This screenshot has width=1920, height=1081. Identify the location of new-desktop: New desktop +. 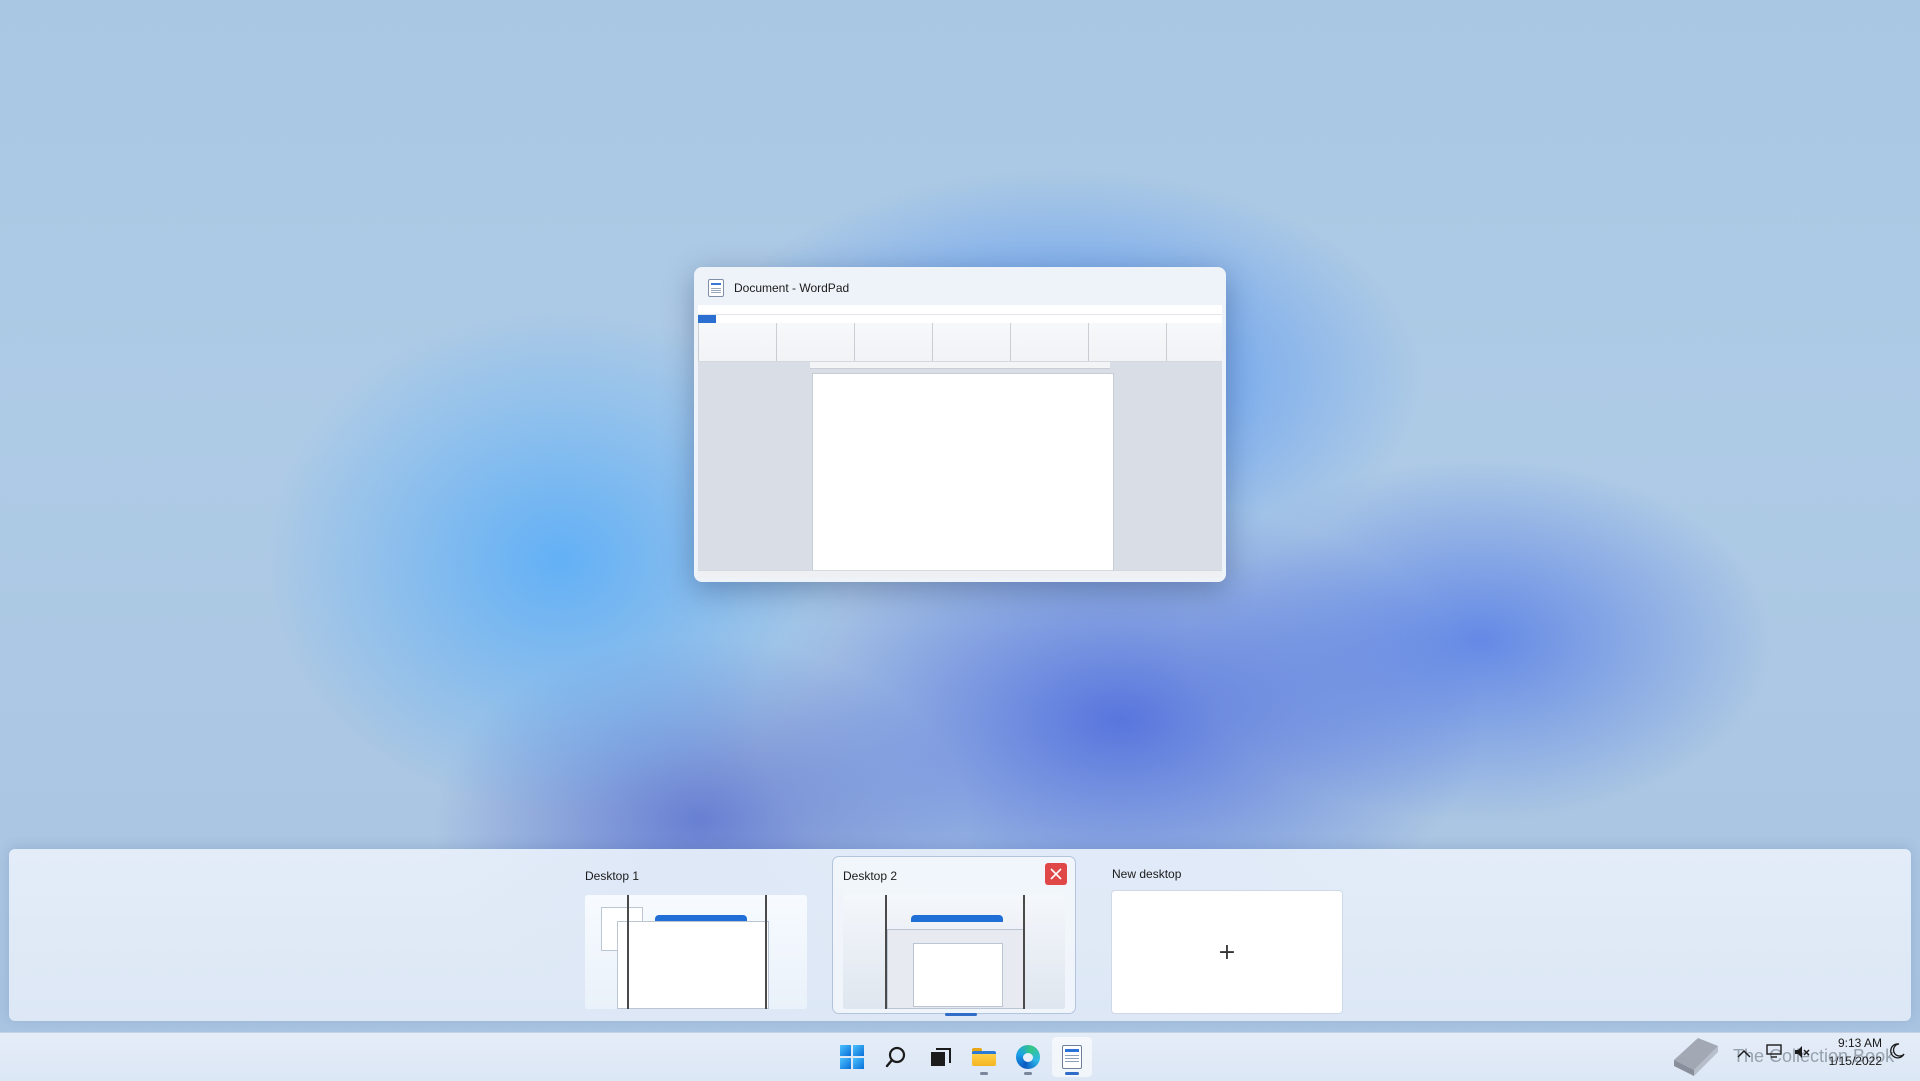
(1223, 935).